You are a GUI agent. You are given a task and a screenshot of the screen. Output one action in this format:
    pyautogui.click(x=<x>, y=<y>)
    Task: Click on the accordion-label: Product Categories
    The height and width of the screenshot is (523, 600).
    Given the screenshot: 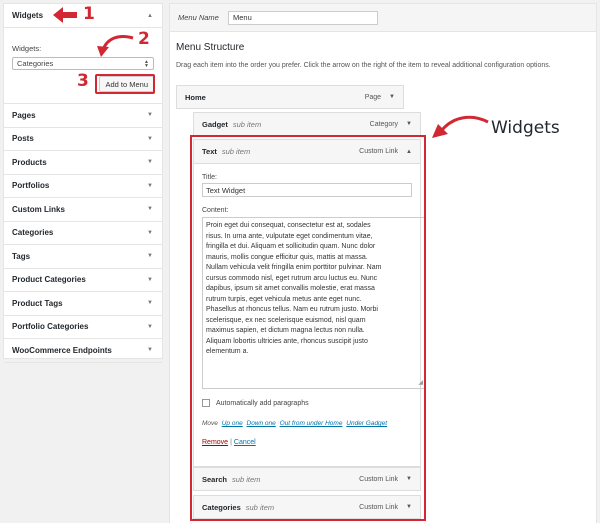 What is the action you would take?
    pyautogui.click(x=49, y=280)
    